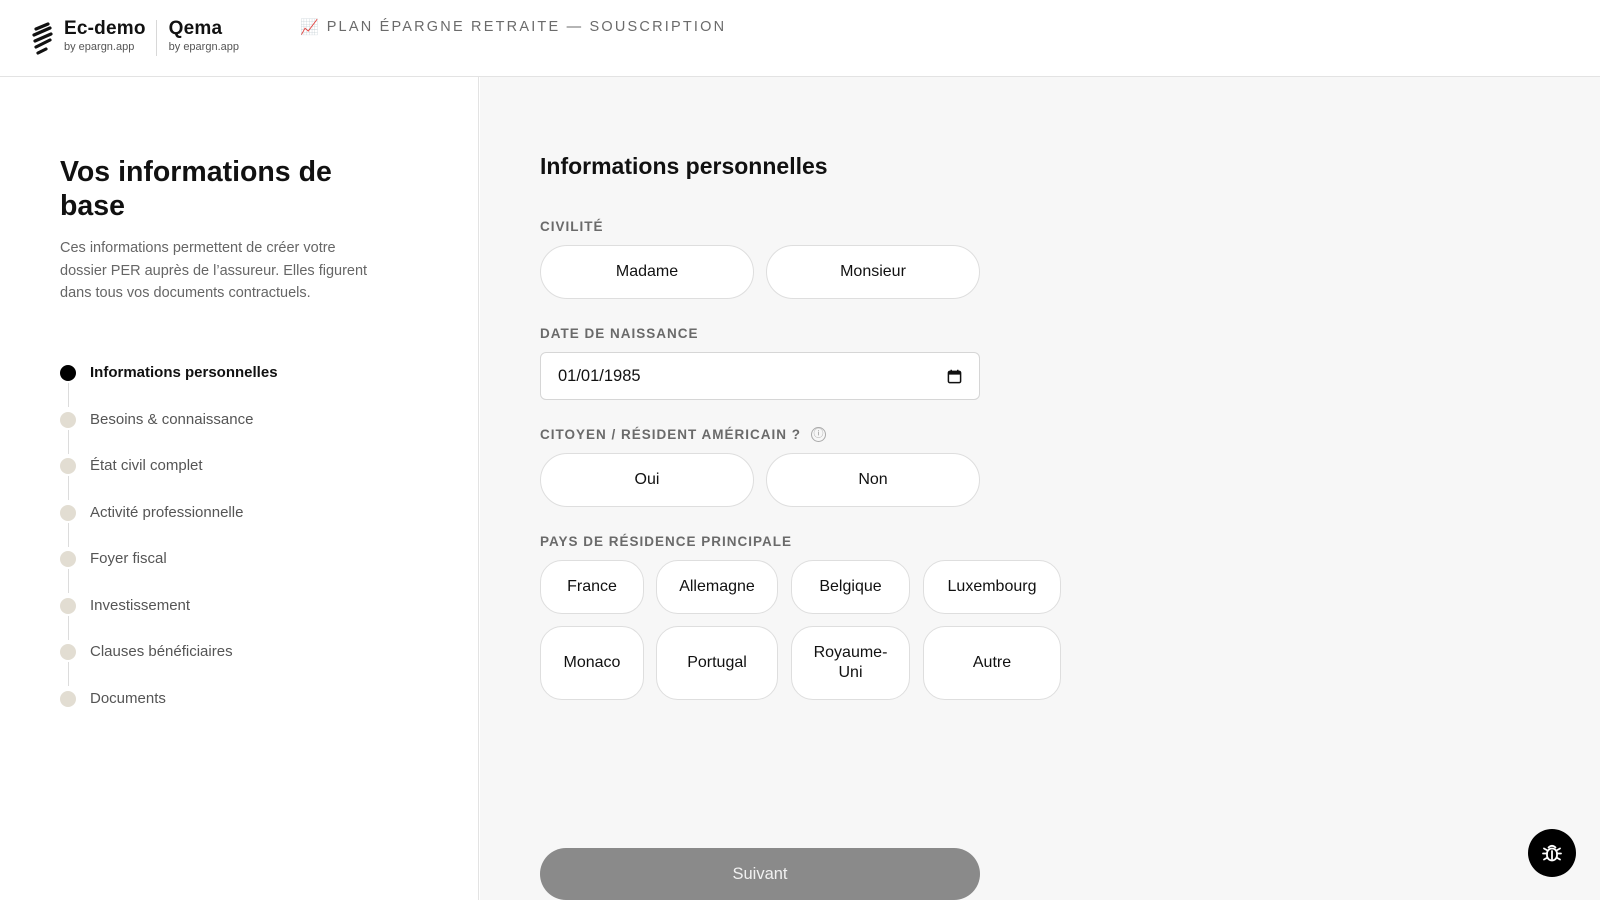 The image size is (1600, 900). Describe the element at coordinates (526, 27) in the screenshot. I see `product-title-text: PLAN ÉPARGNE RETRAITE — SOUSCRIPTION` at that location.